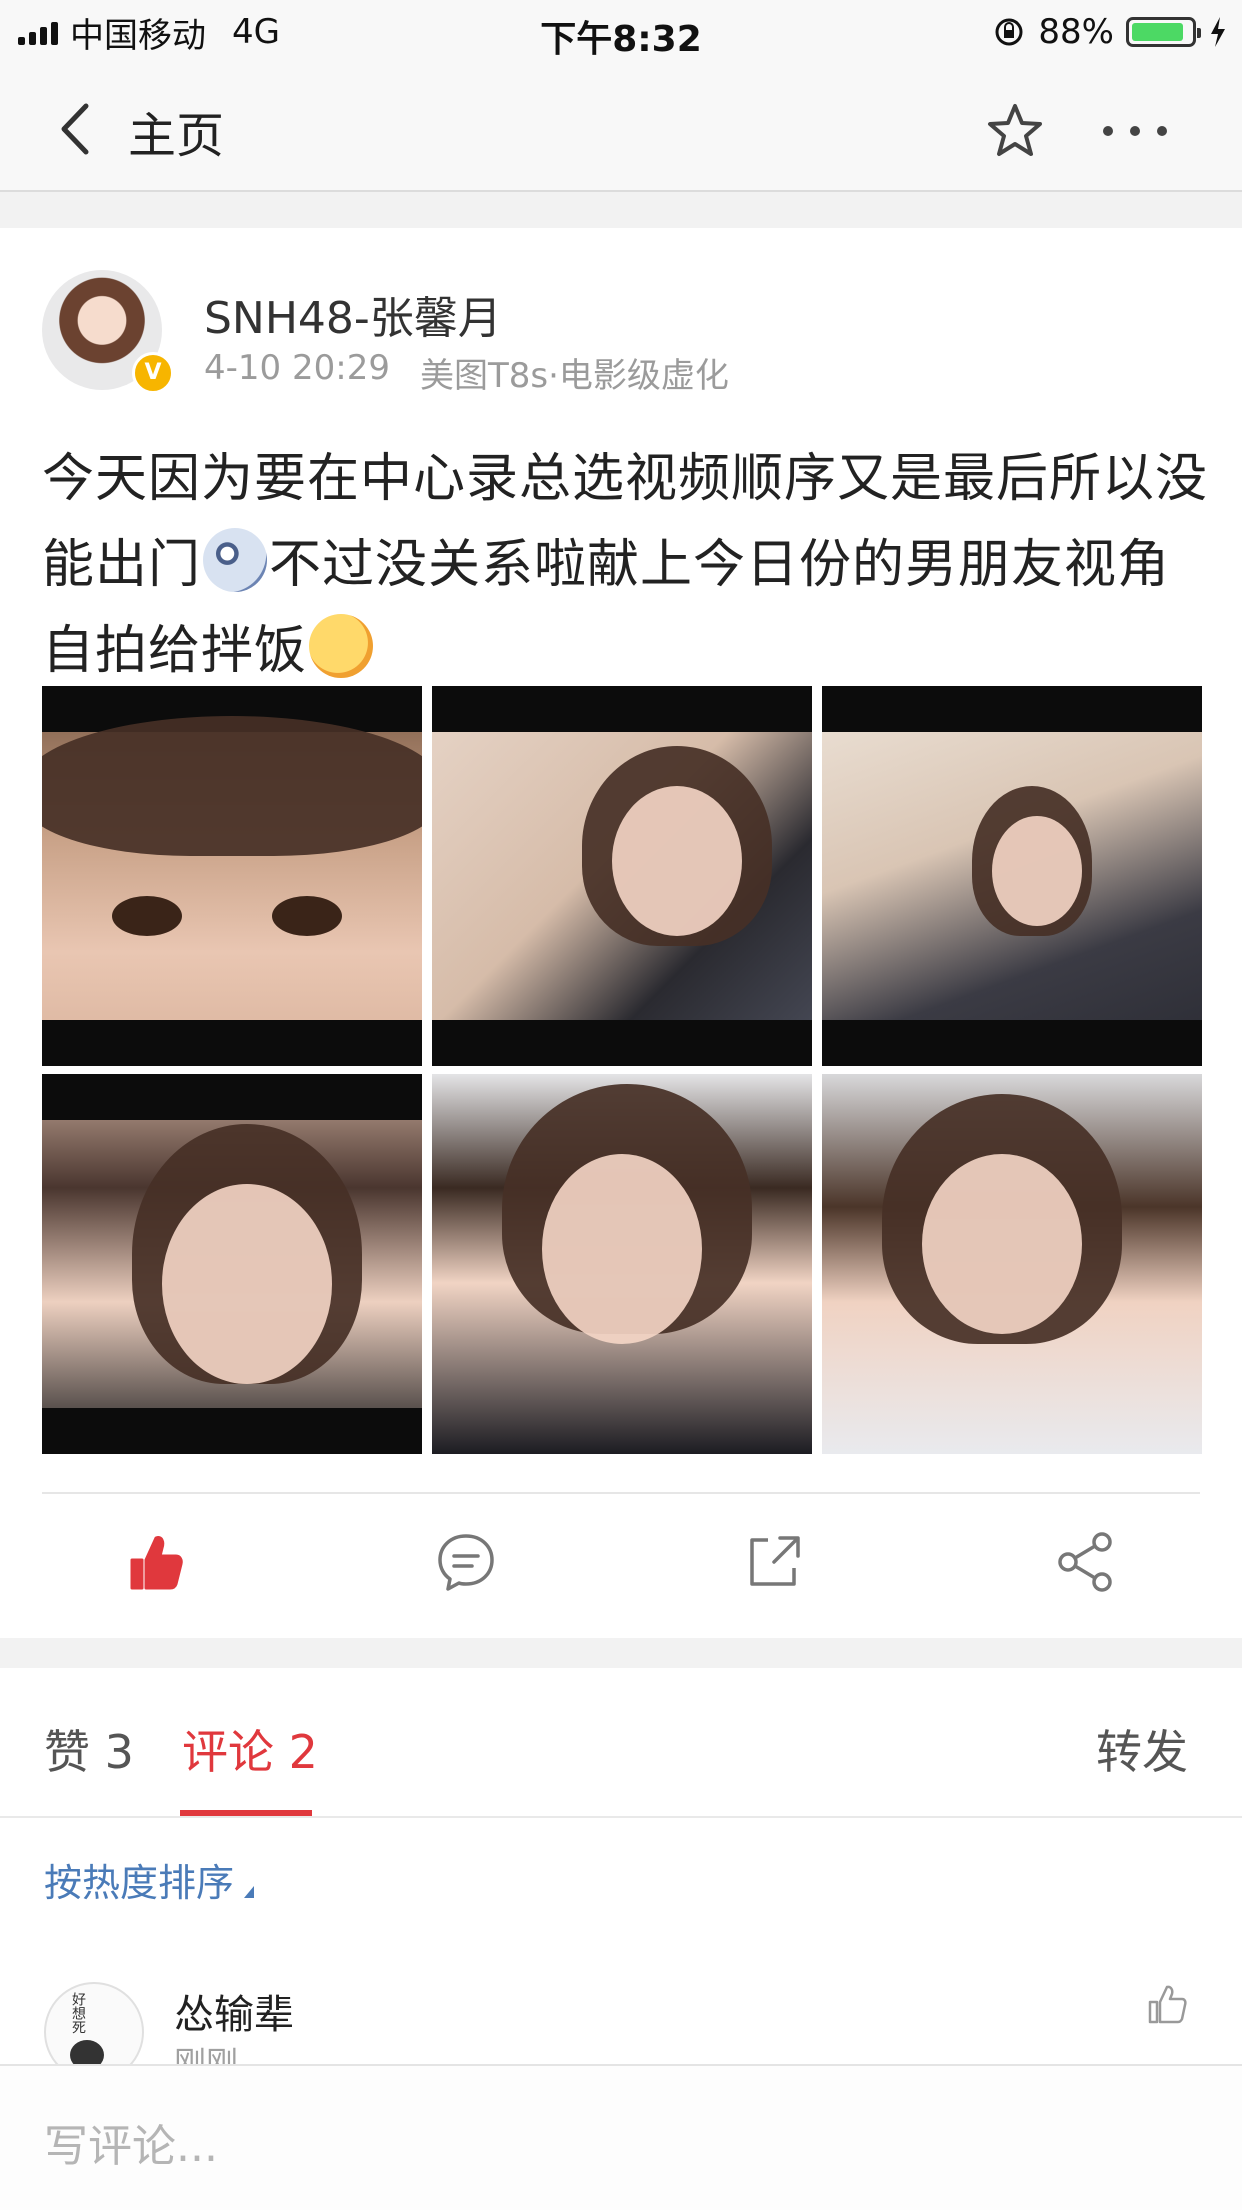  What do you see at coordinates (89, 1749) in the screenshot?
I see `tab-likes: 赞 3` at bounding box center [89, 1749].